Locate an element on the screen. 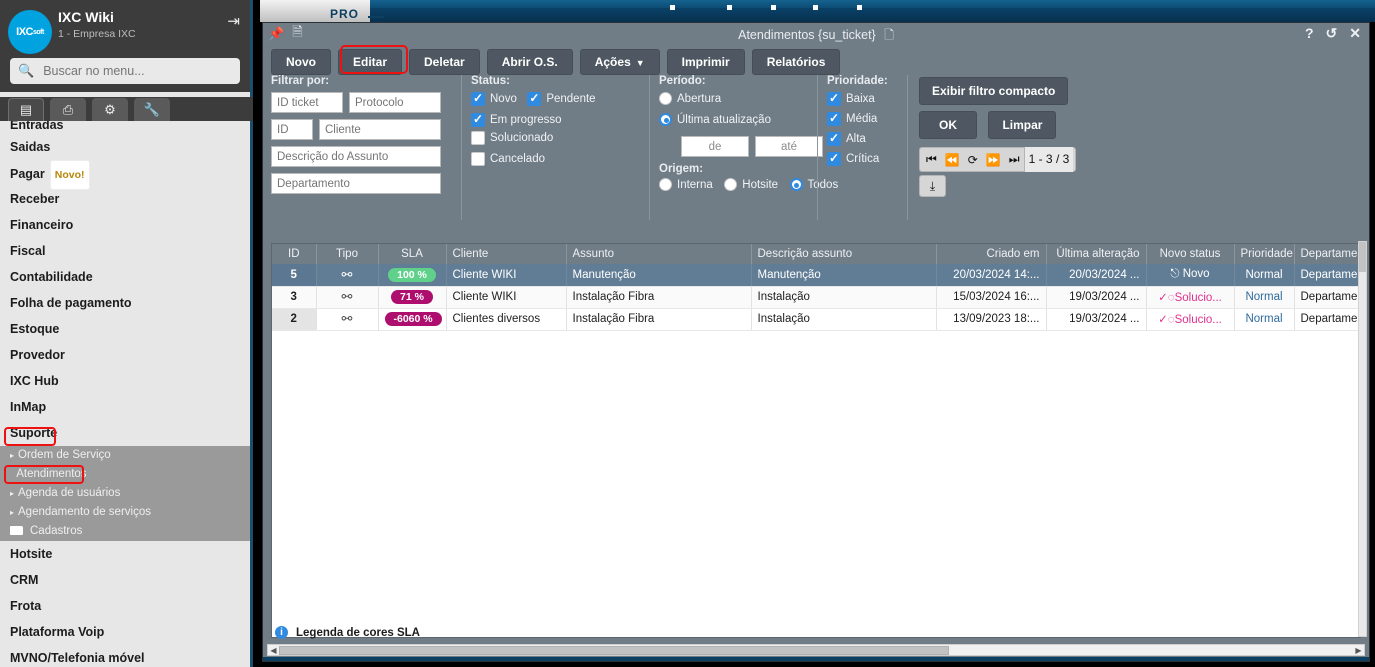  radio-todos is located at coordinates (796, 184).